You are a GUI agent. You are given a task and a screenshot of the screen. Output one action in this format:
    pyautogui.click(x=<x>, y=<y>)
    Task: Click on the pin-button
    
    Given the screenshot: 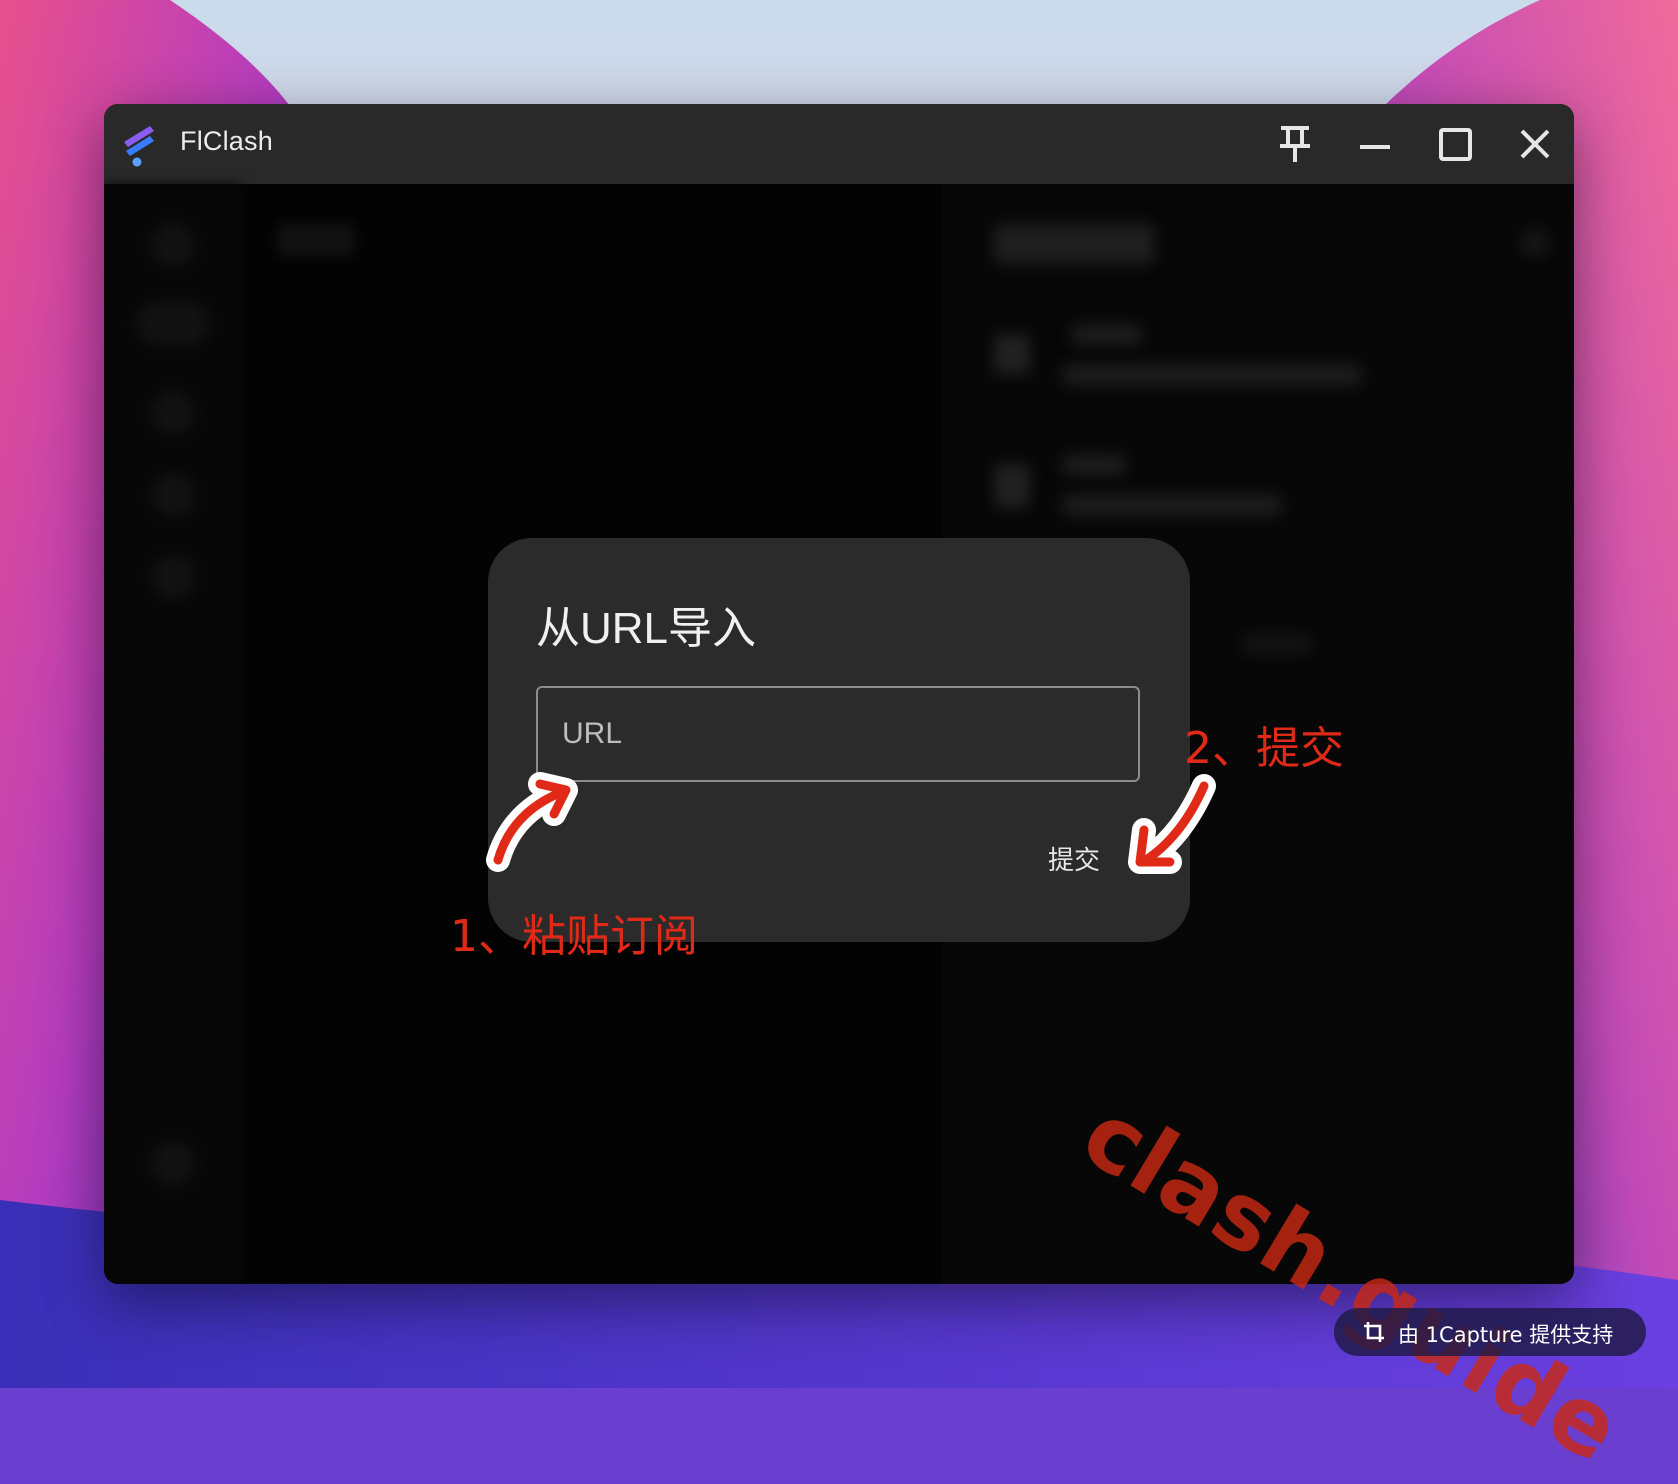 What is the action you would take?
    pyautogui.click(x=1295, y=144)
    